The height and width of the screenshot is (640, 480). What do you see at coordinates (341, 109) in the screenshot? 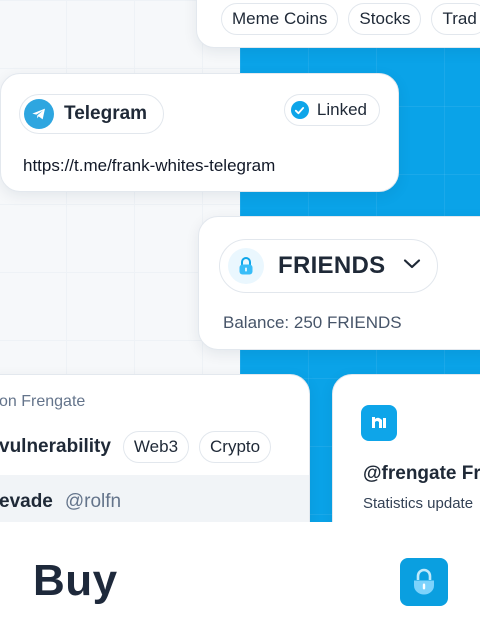
I see `linked-label: Linked` at bounding box center [341, 109].